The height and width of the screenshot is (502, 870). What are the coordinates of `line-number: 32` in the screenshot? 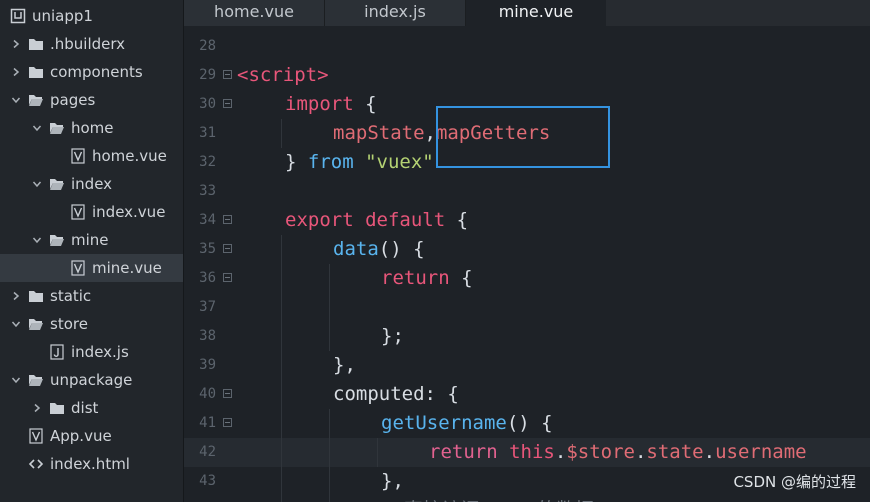 It's located at (207, 162).